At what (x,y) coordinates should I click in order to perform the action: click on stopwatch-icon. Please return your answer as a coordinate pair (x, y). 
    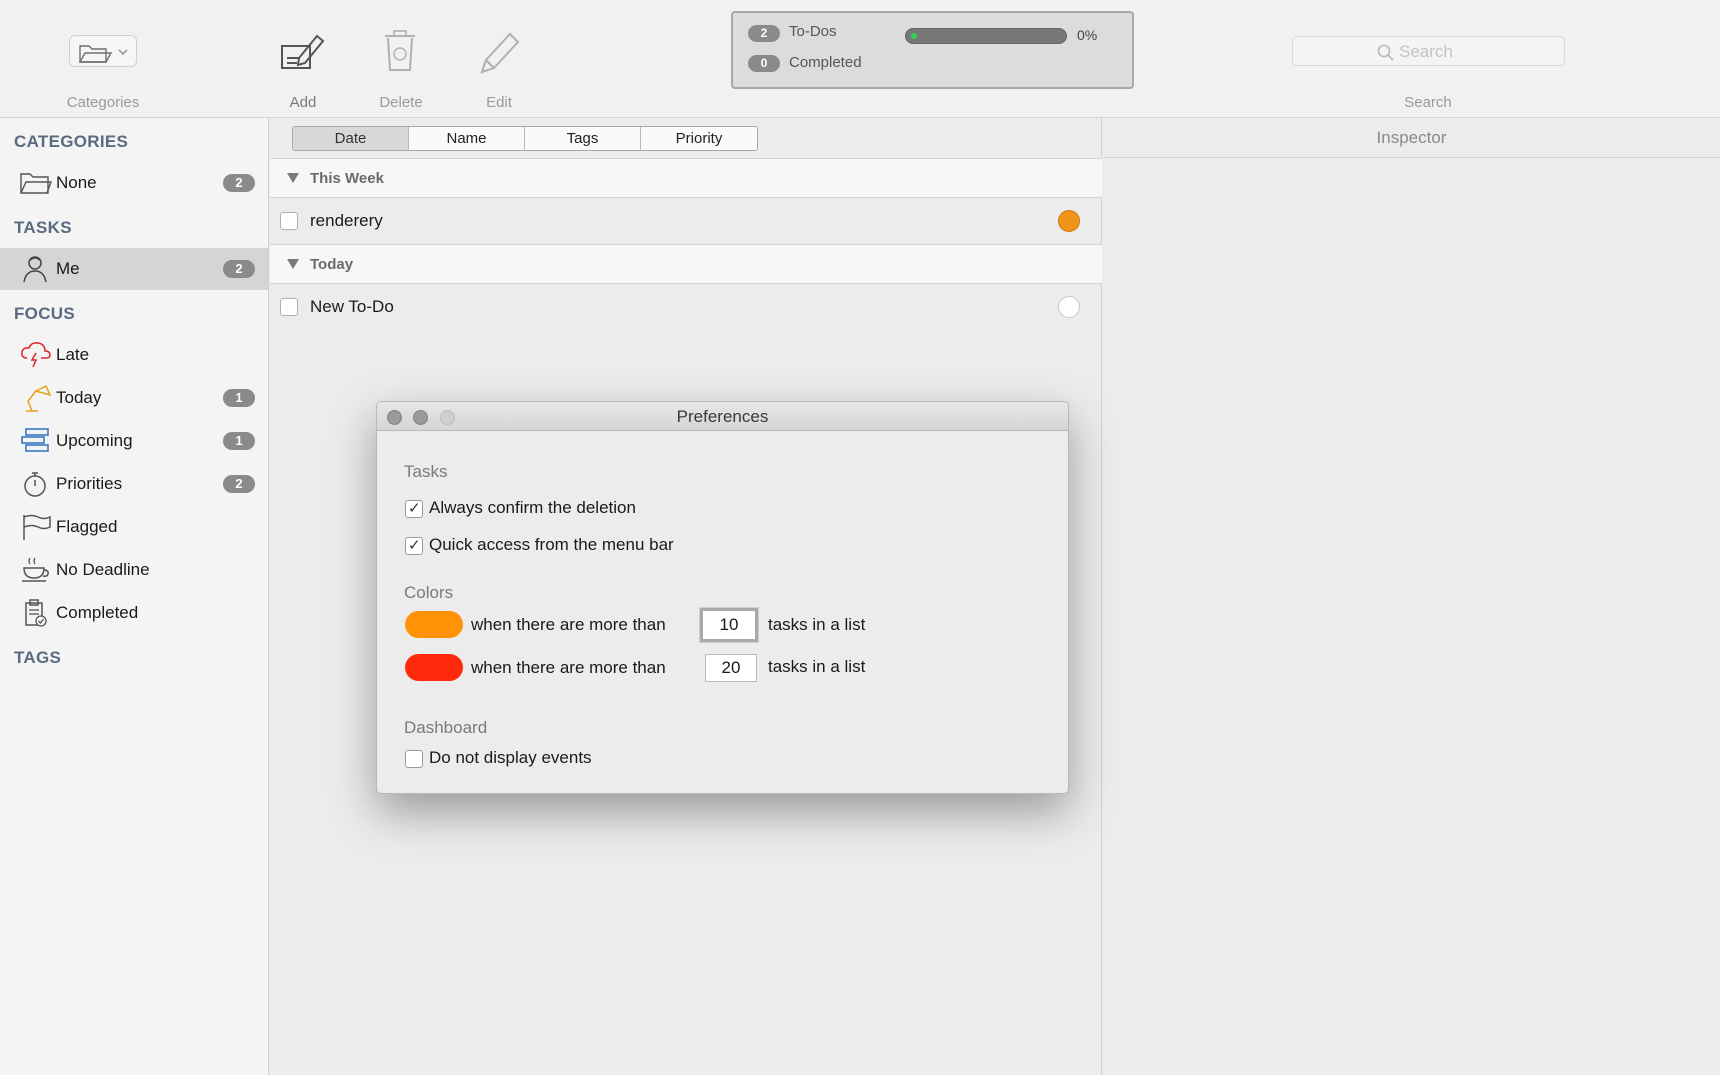
    Looking at the image, I should click on (35, 484).